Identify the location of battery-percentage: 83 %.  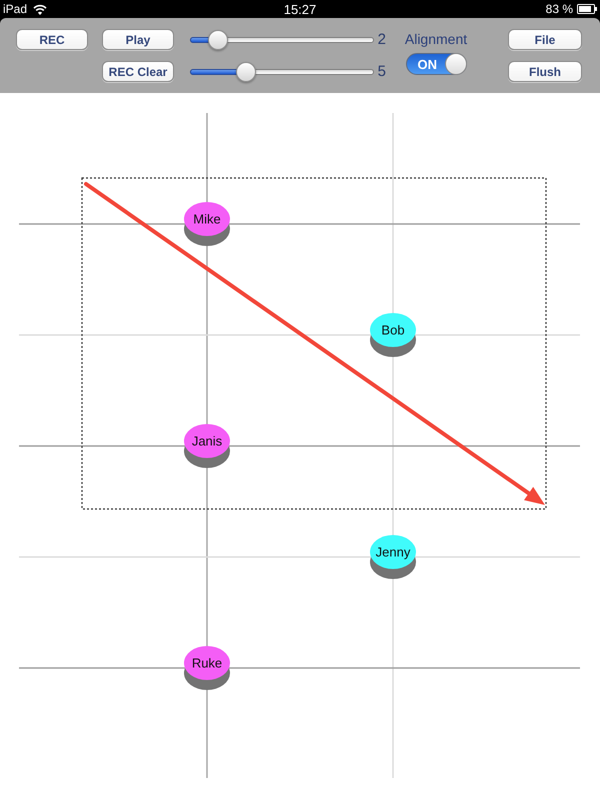
(559, 9).